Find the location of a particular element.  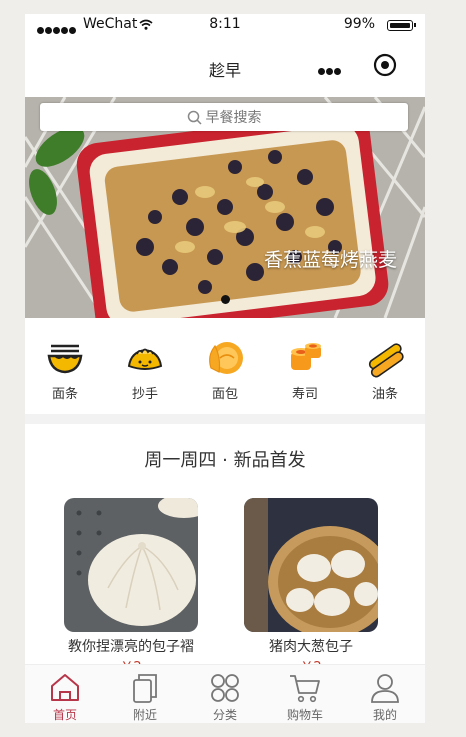

tab-bar: 首页 附近 分类 购物车 我的 is located at coordinates (225, 693).